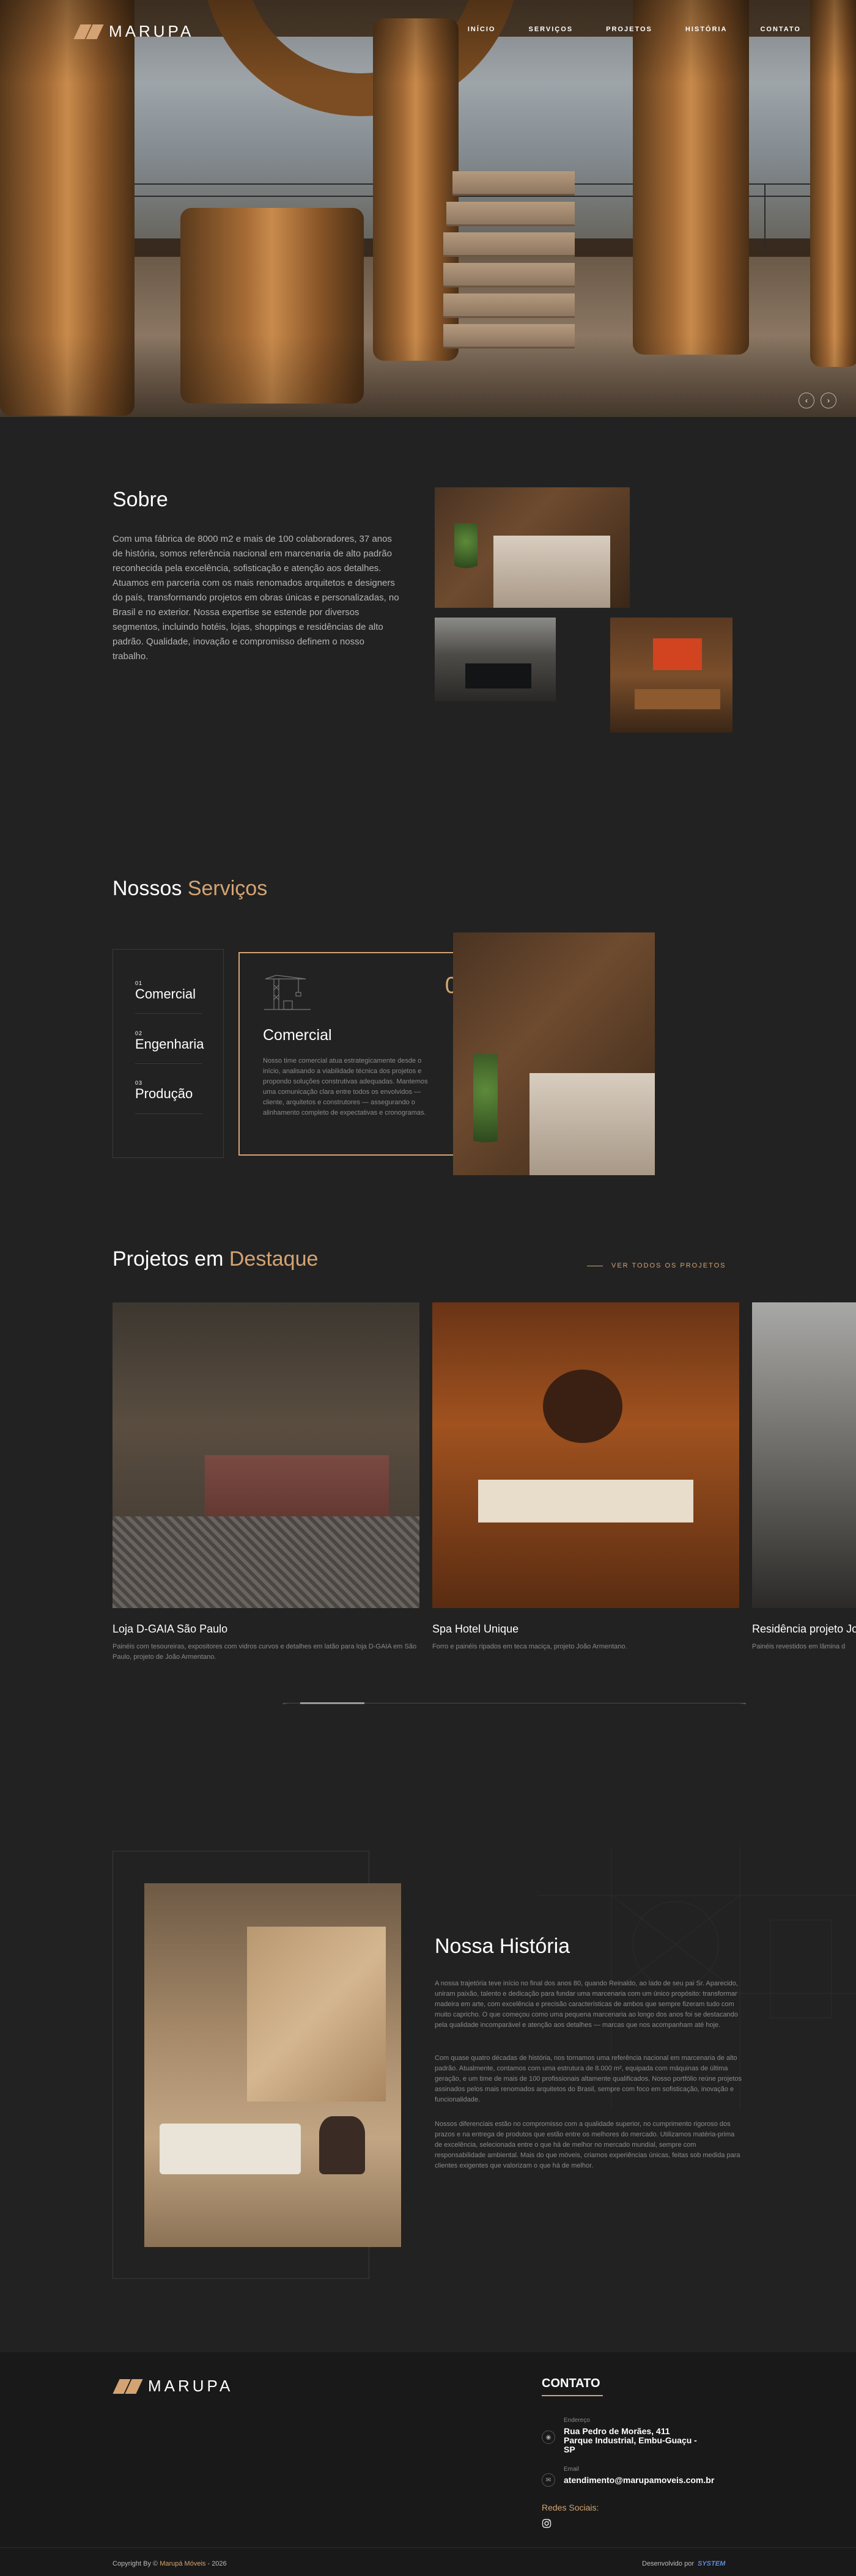 The height and width of the screenshot is (2576, 856). I want to click on carousel-prev-icon: ←, so click(285, 1702).